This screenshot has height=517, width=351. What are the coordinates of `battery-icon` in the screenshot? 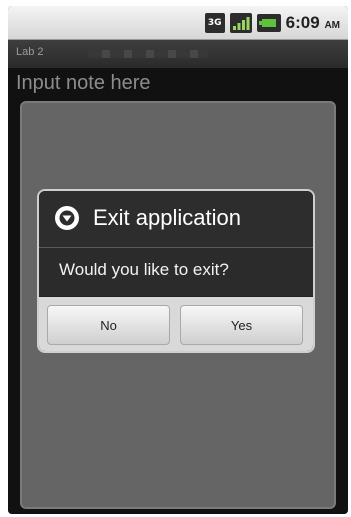 It's located at (268, 23).